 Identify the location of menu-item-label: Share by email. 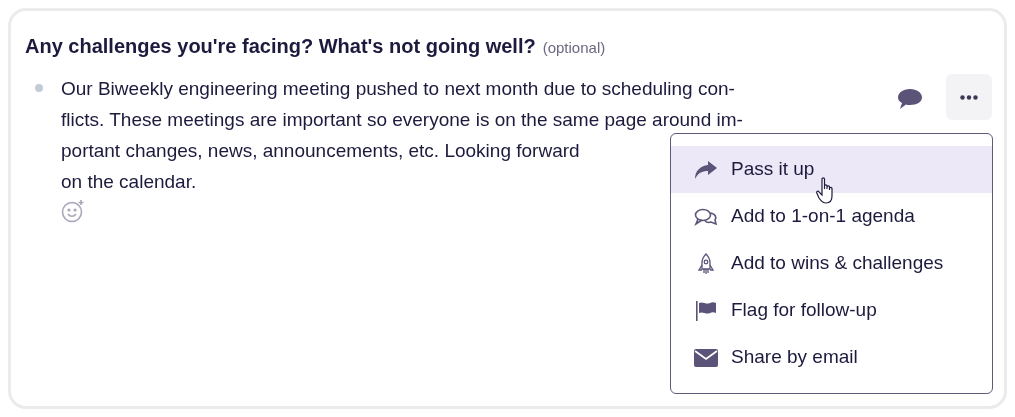
(794, 357).